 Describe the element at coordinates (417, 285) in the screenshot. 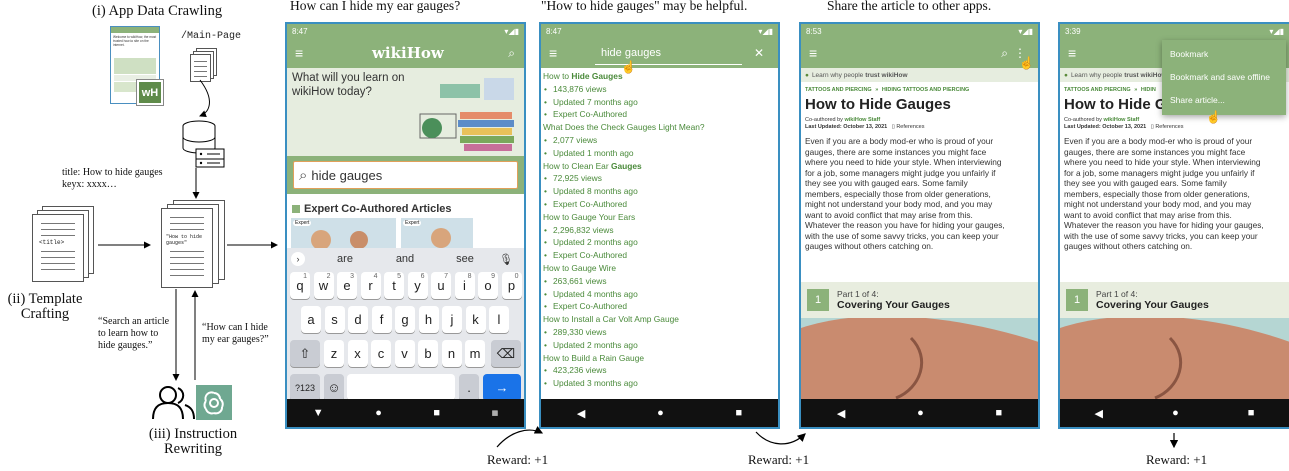

I see `key-y: y6` at that location.